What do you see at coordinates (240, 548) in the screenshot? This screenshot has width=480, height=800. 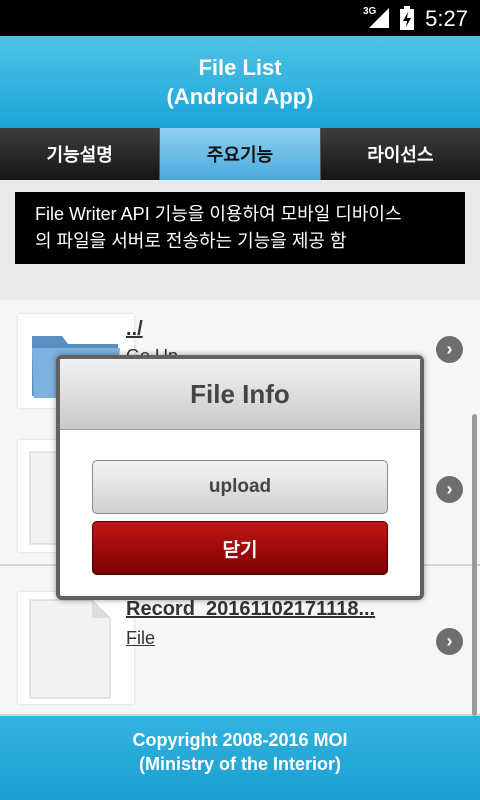 I see `close-button: 닫기` at bounding box center [240, 548].